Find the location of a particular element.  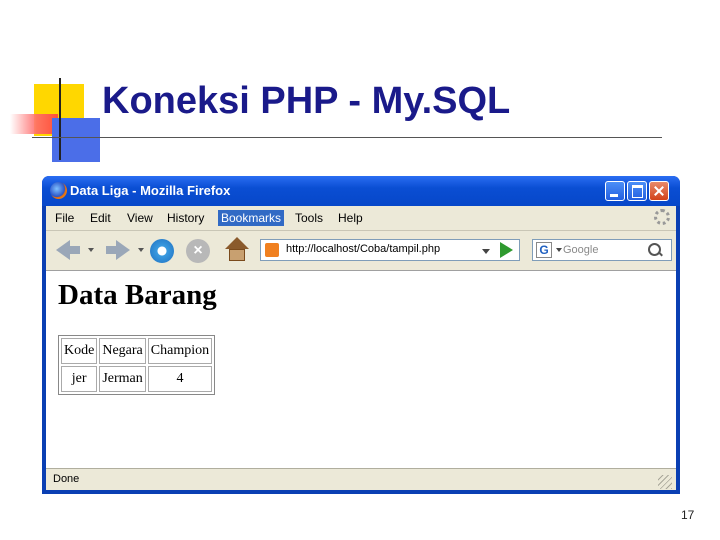

column-header: Negara is located at coordinates (122, 351).